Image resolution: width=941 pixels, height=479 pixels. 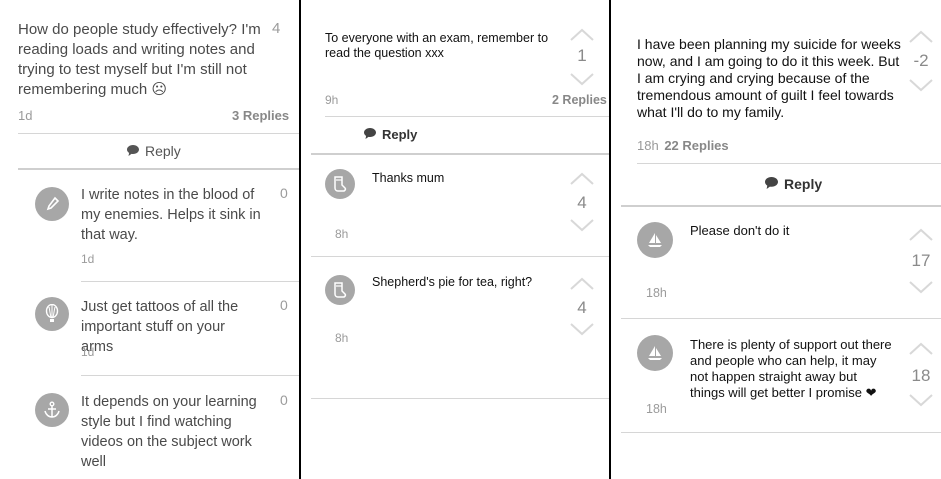 I want to click on post-meta: 18h 22 Replies, so click(x=683, y=145).